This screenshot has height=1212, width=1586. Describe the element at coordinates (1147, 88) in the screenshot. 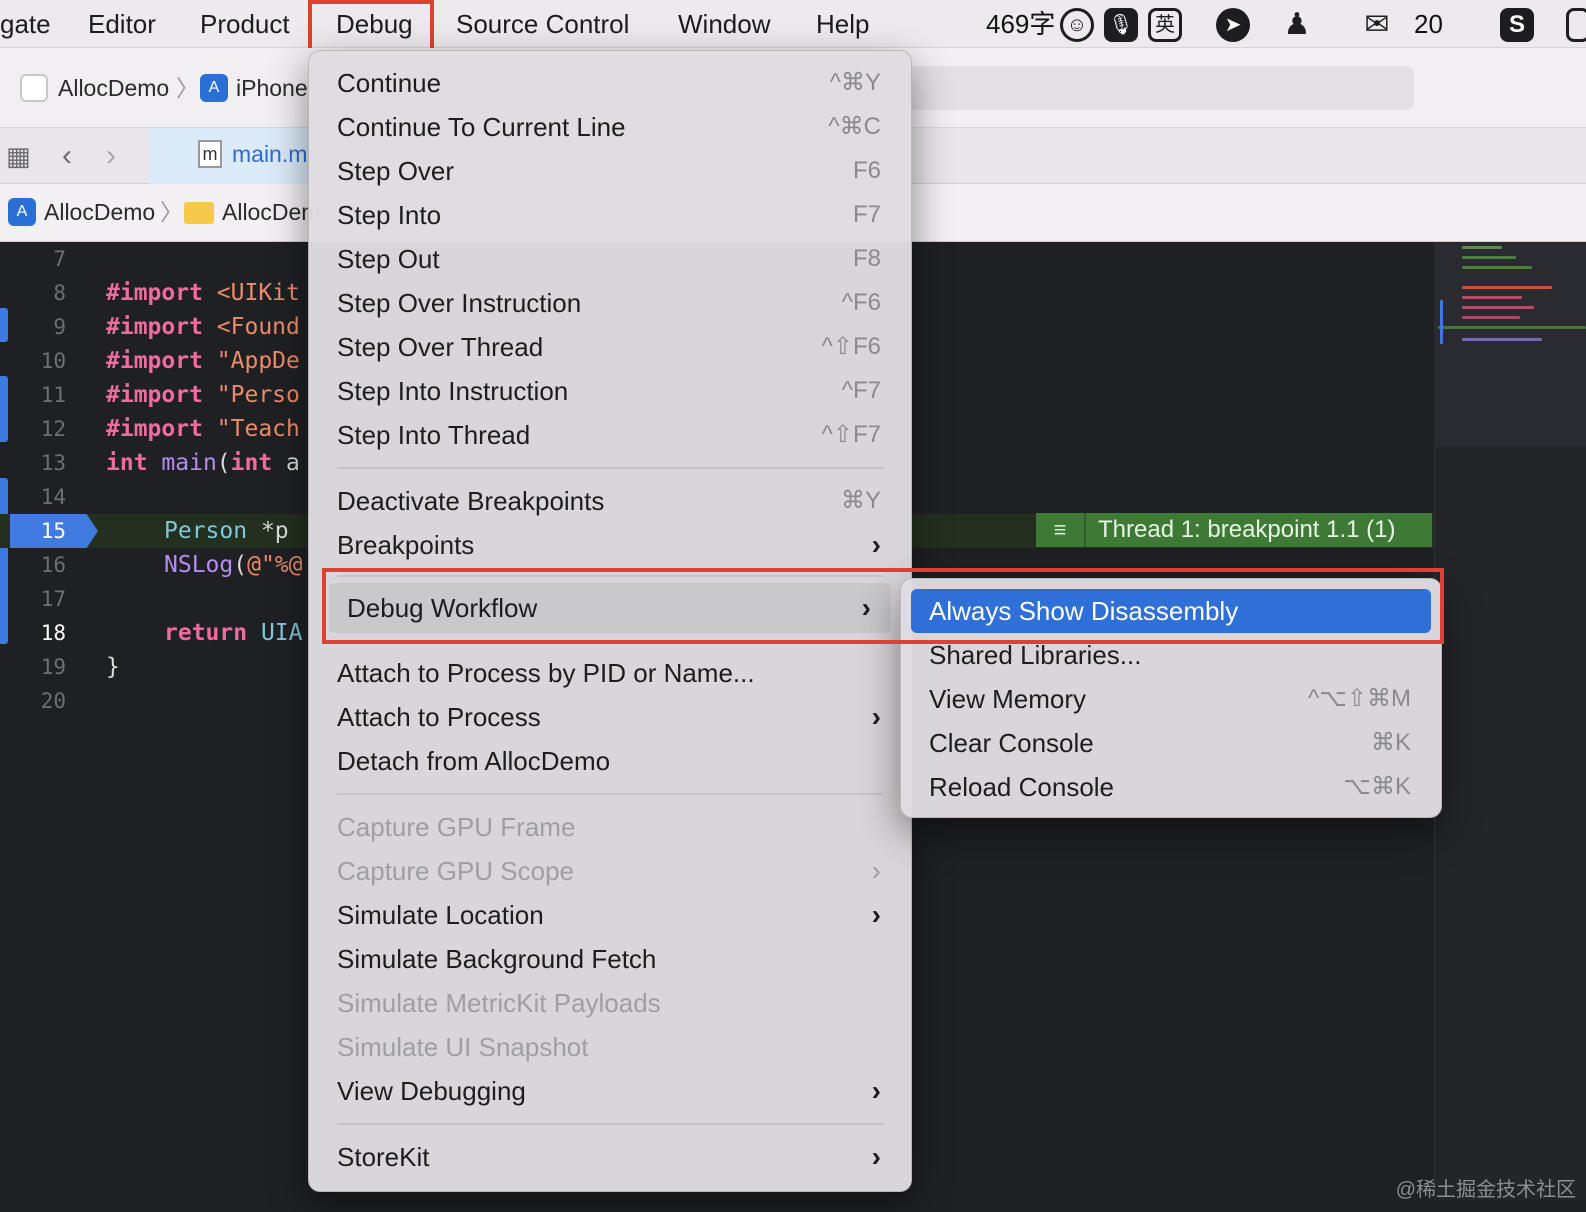

I see `activity-viewer` at that location.